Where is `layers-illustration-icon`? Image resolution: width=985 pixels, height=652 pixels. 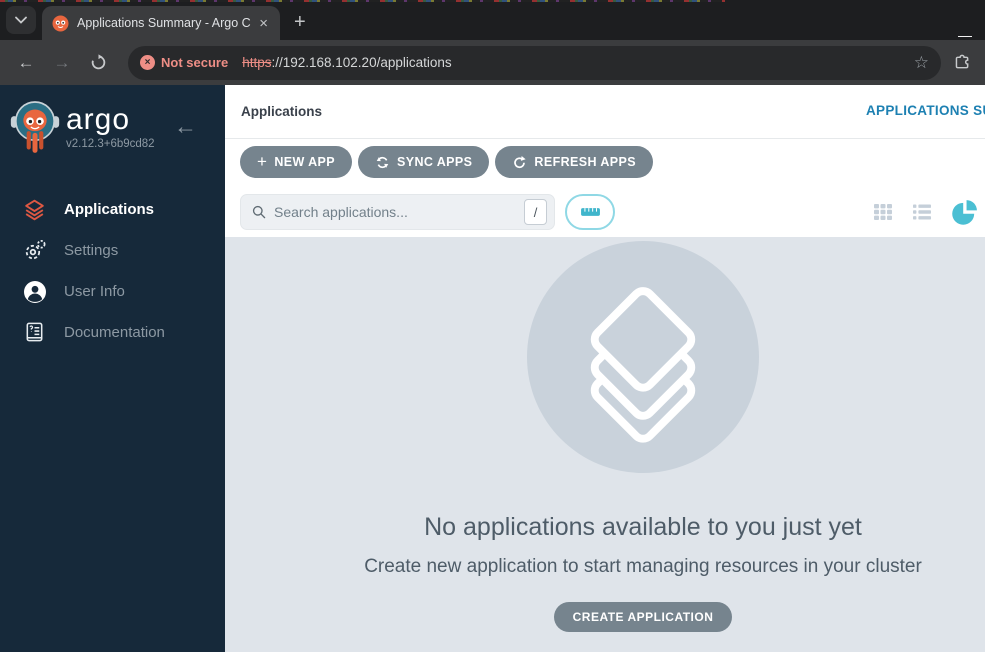 layers-illustration-icon is located at coordinates (643, 365).